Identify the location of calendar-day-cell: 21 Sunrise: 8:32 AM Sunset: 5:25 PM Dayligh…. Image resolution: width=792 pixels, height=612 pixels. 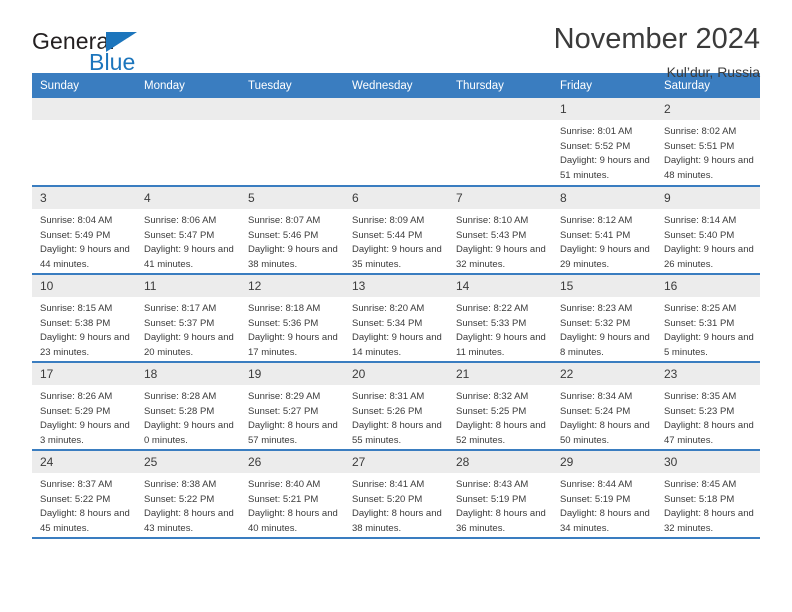
(500, 406).